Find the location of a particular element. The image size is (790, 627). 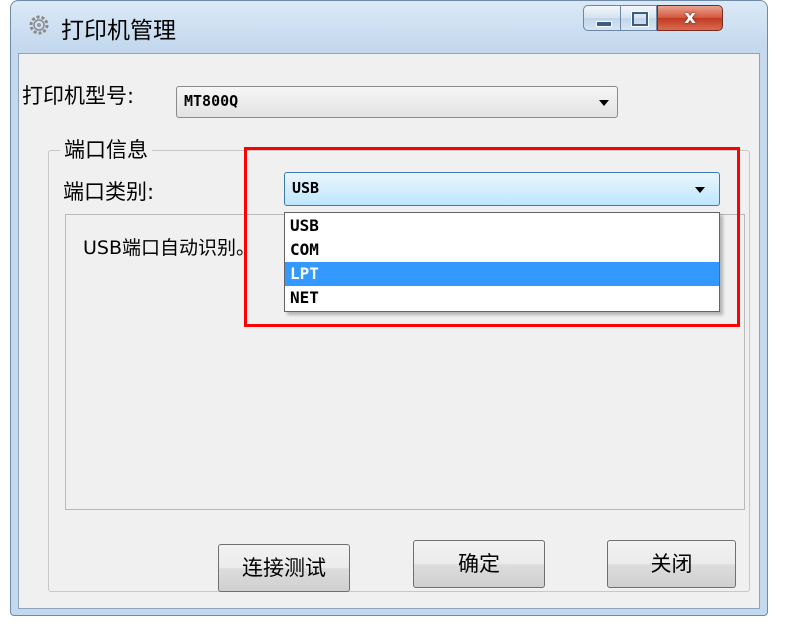

close-icon: x is located at coordinates (690, 17).